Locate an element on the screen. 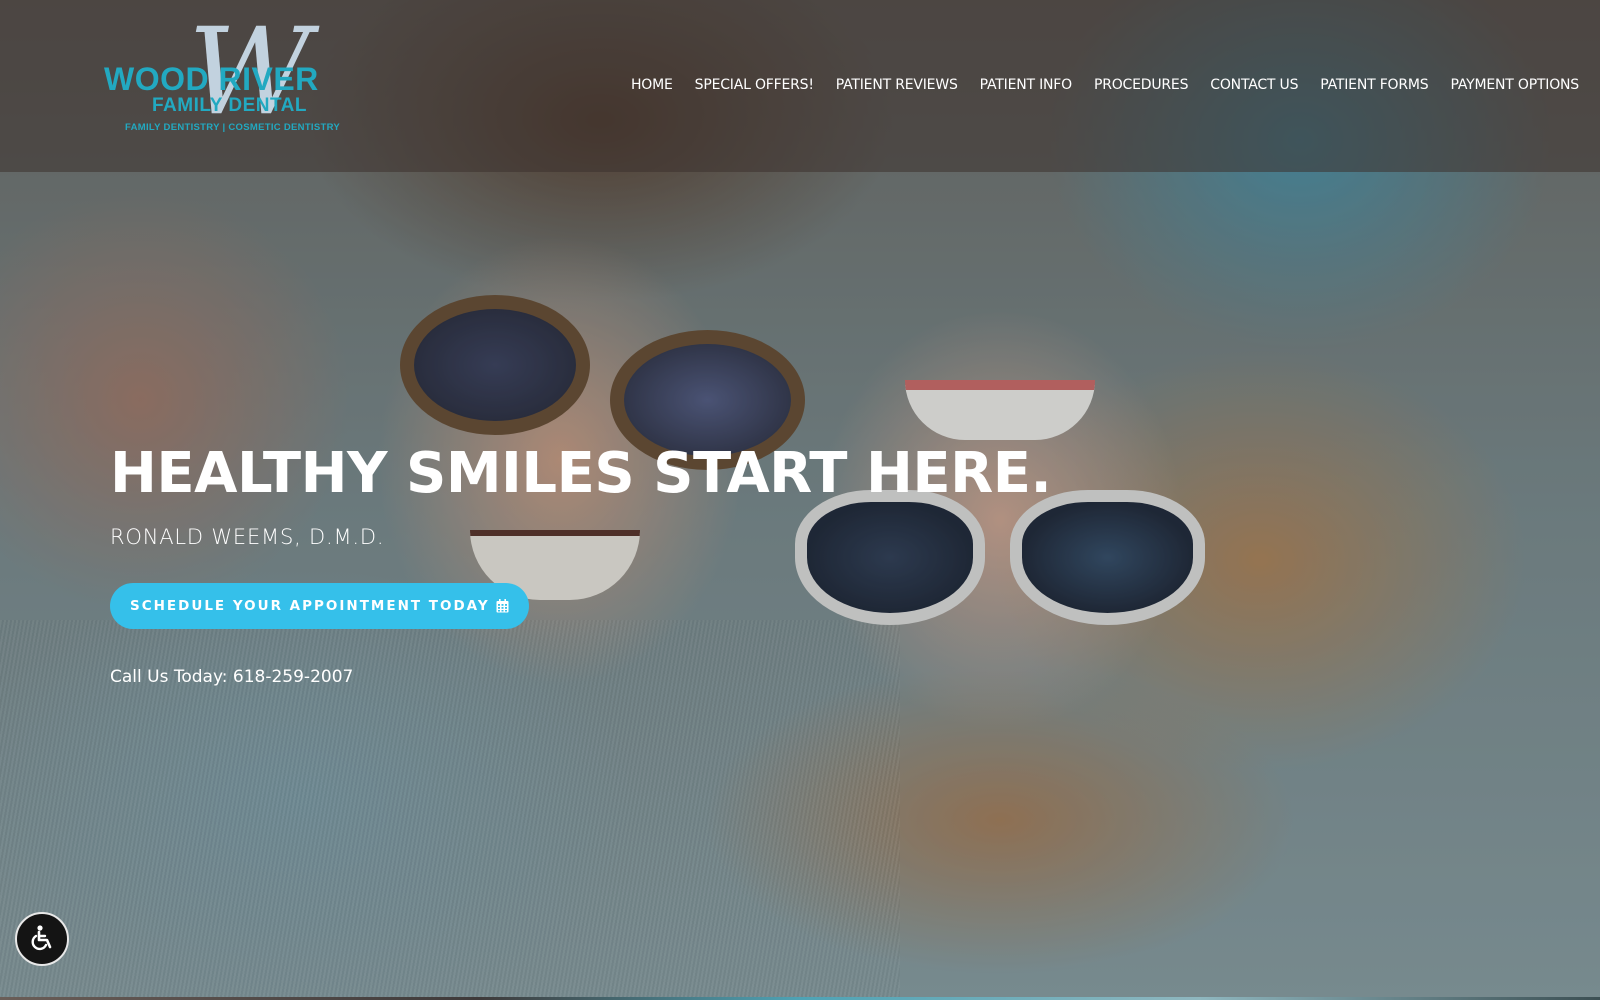 Image resolution: width=1600 pixels, height=1000 pixels. calendar-icon is located at coordinates (502, 606).